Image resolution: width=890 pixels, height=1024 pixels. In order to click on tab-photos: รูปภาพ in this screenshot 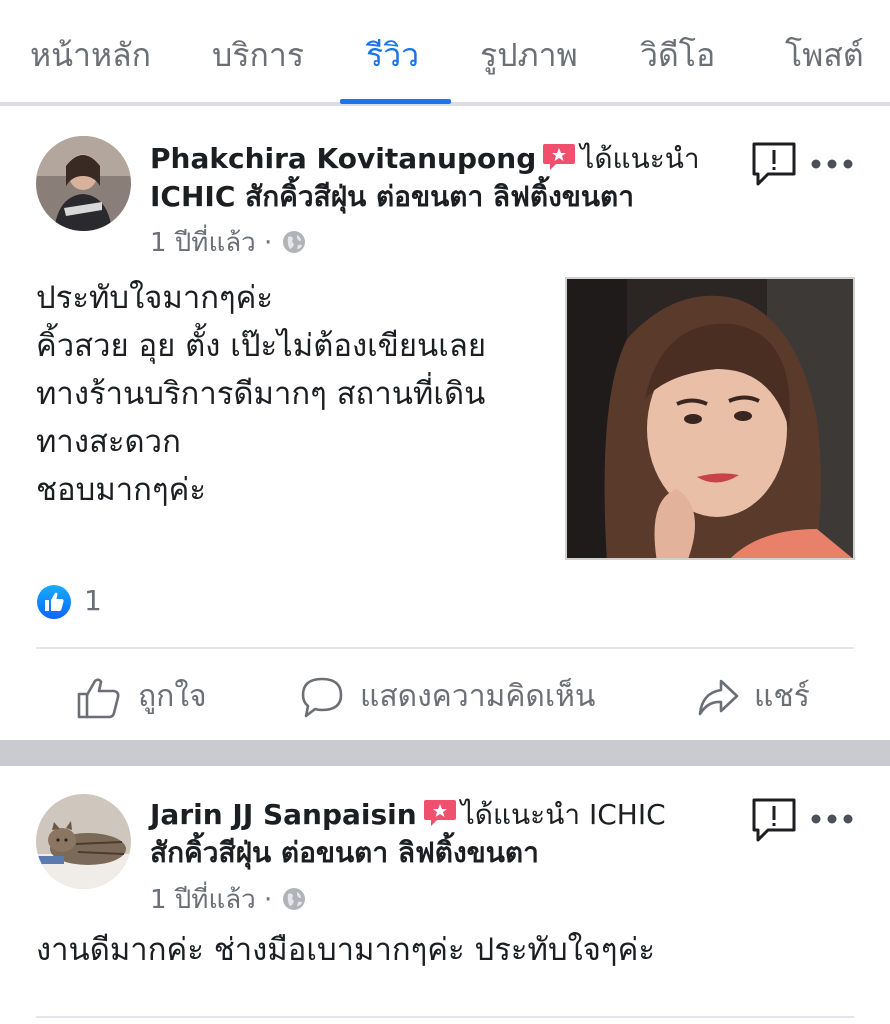, I will do `click(529, 55)`.